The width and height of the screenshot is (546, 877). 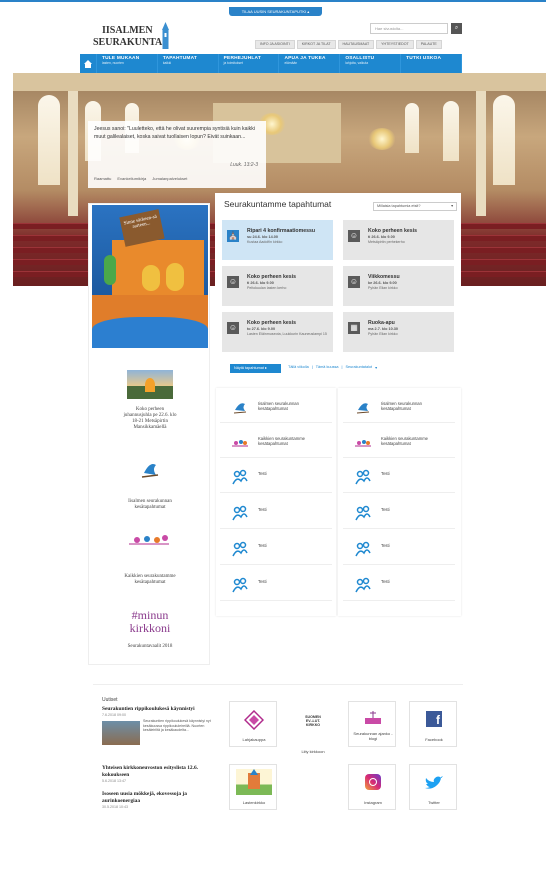 What do you see at coordinates (354, 236) in the screenshot?
I see `family-icon: ☺` at bounding box center [354, 236].